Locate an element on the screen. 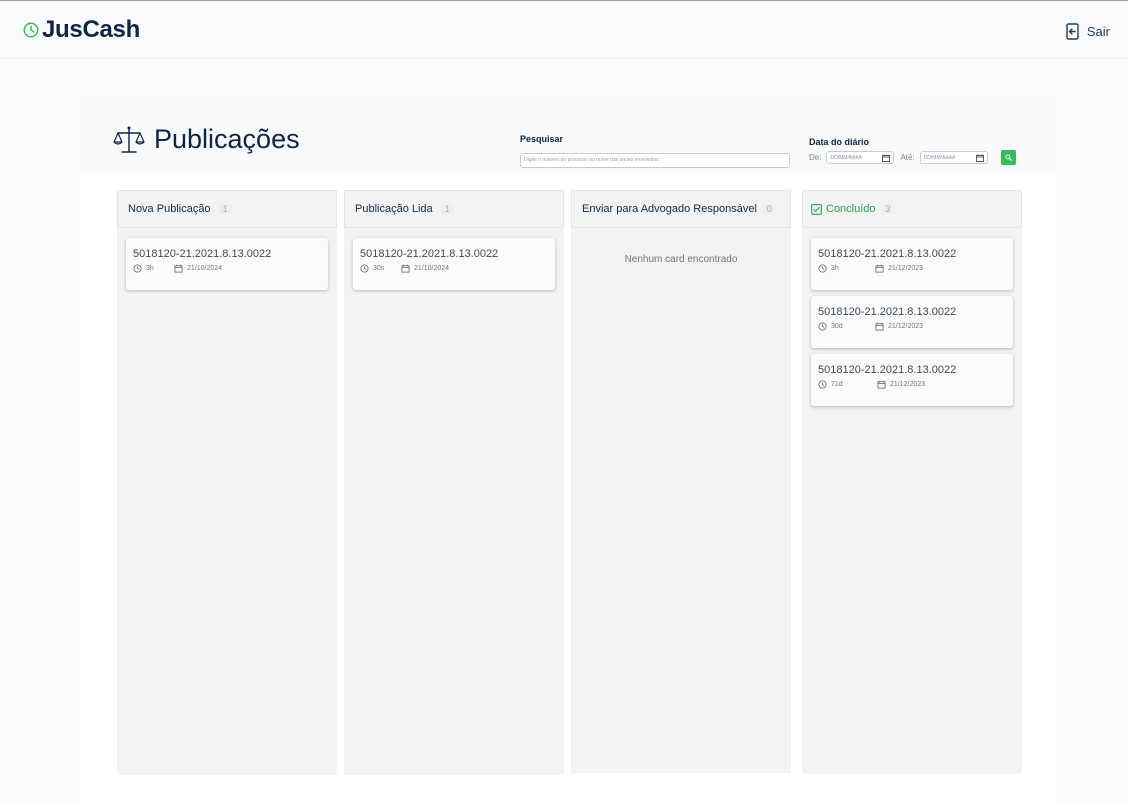 The width and height of the screenshot is (1128, 803). column-title: Publicação Lida is located at coordinates (394, 209).